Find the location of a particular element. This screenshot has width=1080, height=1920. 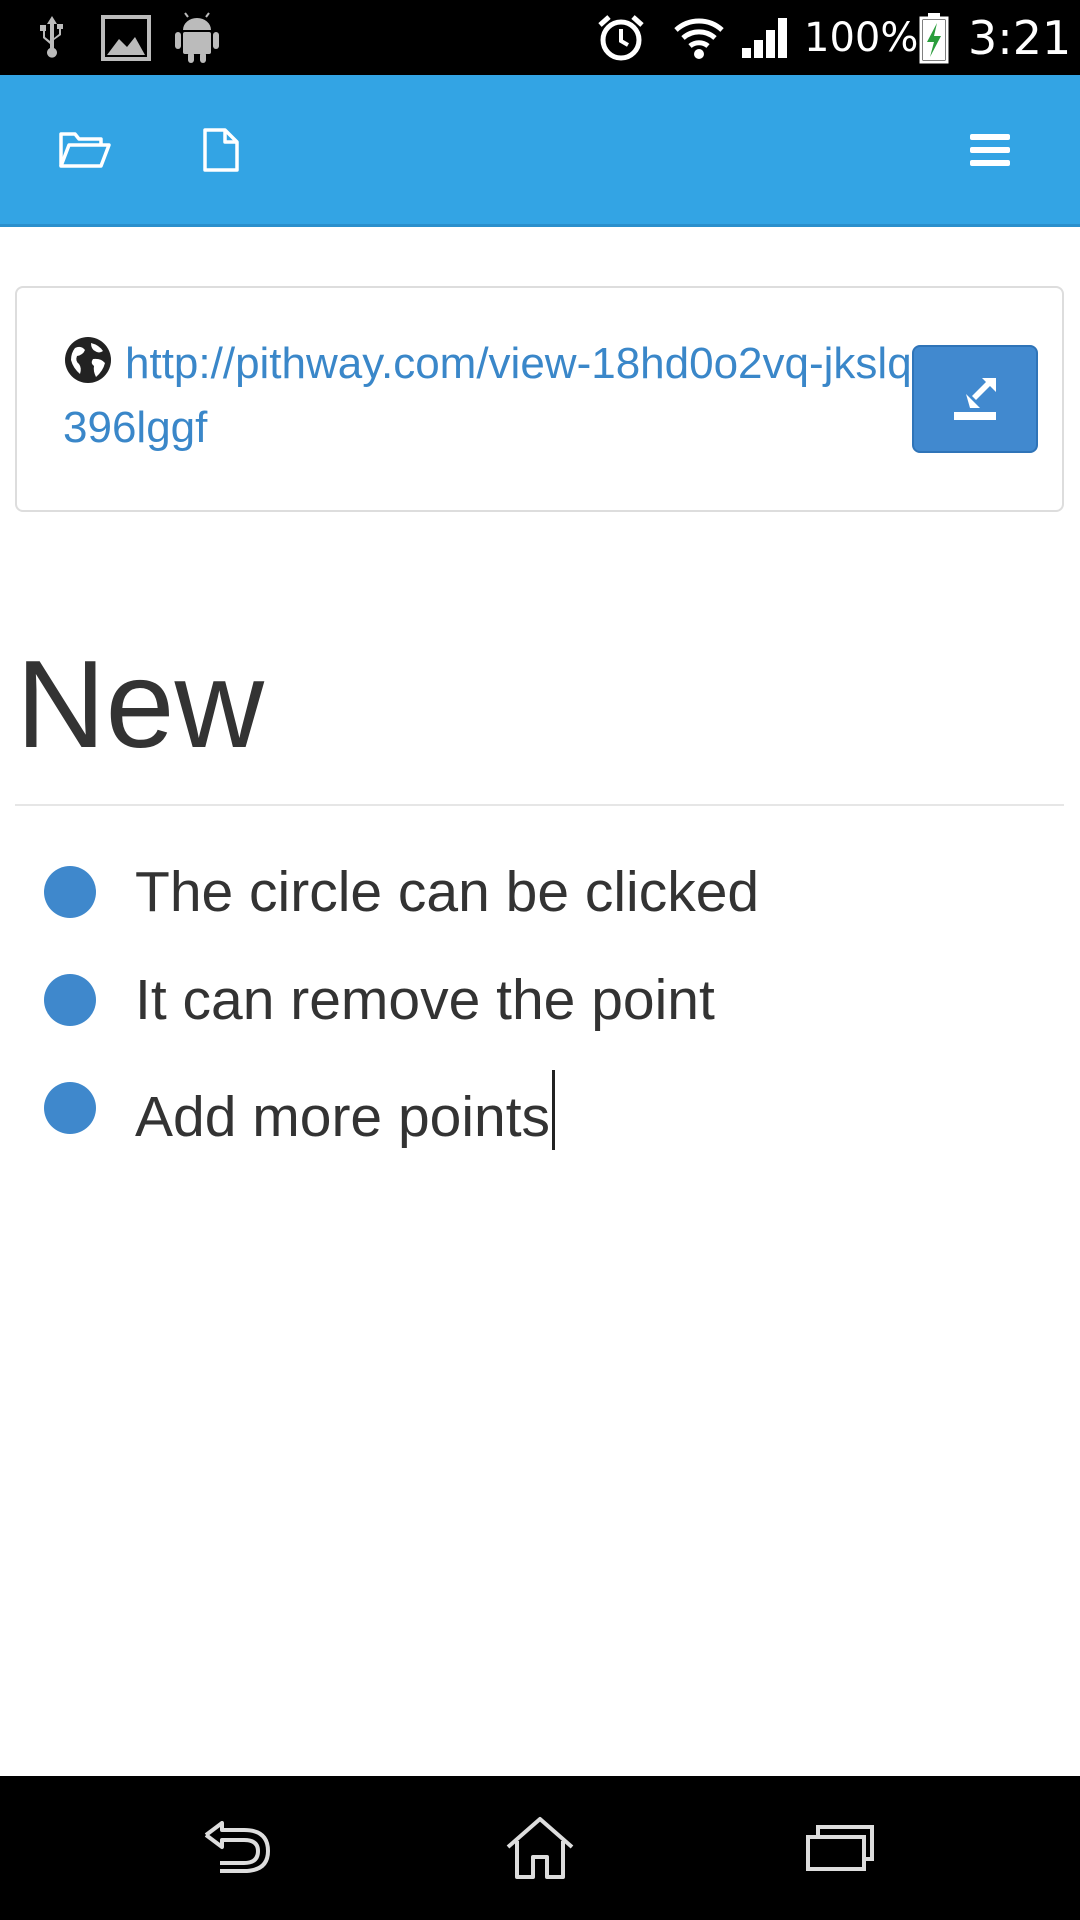

open-folder-button is located at coordinates (85, 149).